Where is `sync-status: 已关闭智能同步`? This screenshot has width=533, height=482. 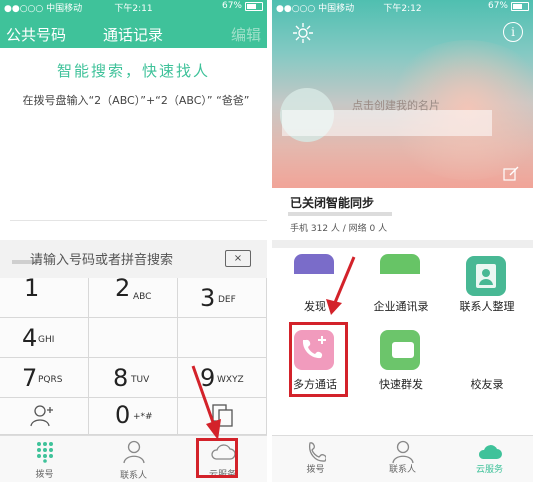 sync-status: 已关闭智能同步 is located at coordinates (332, 202).